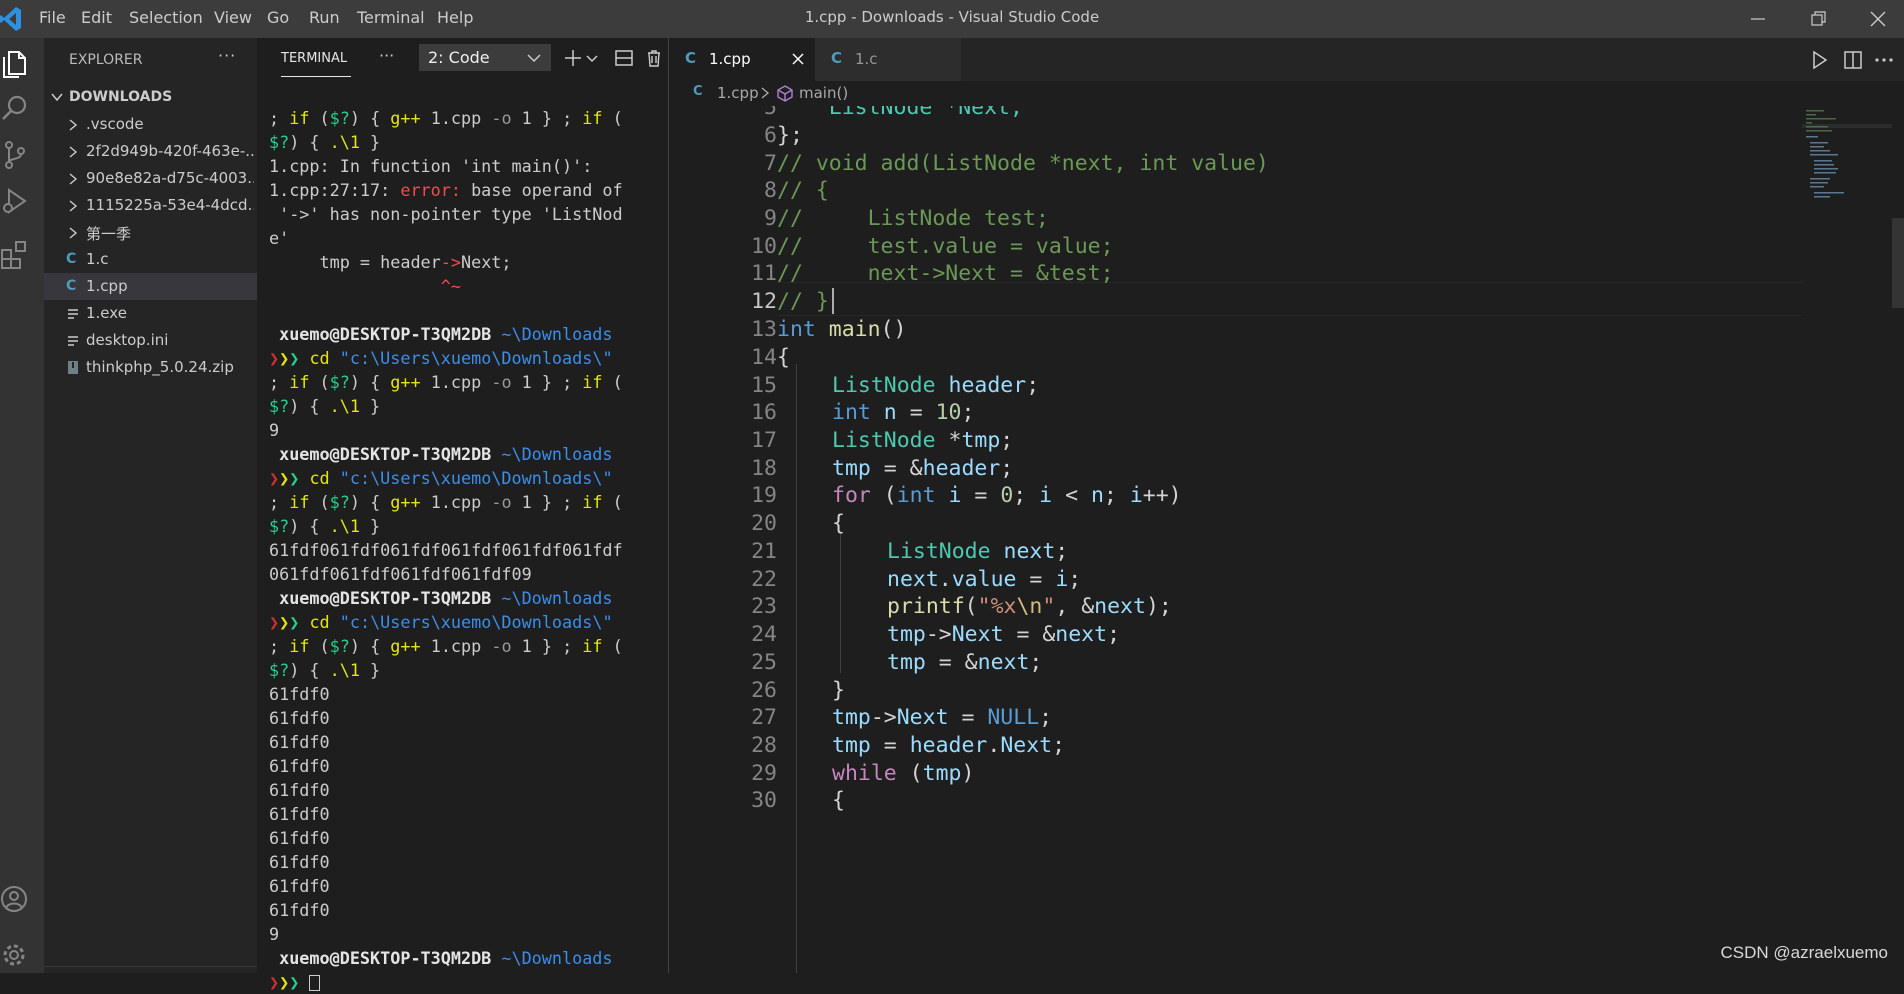 The width and height of the screenshot is (1904, 994). Describe the element at coordinates (654, 58) in the screenshot. I see `trash-icon` at that location.